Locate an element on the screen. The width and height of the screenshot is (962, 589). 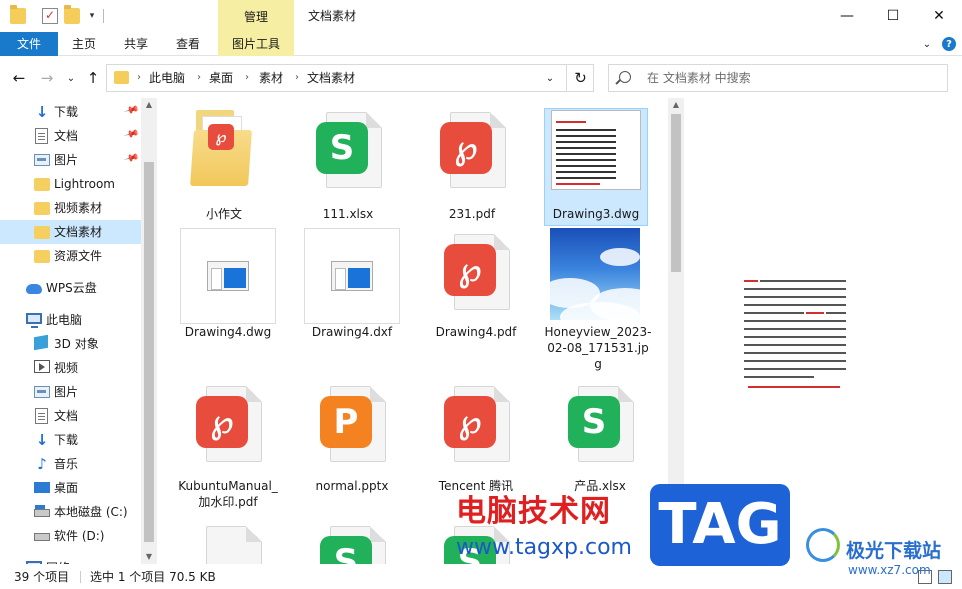
blank-file-icon is located at coordinates (229, 545).